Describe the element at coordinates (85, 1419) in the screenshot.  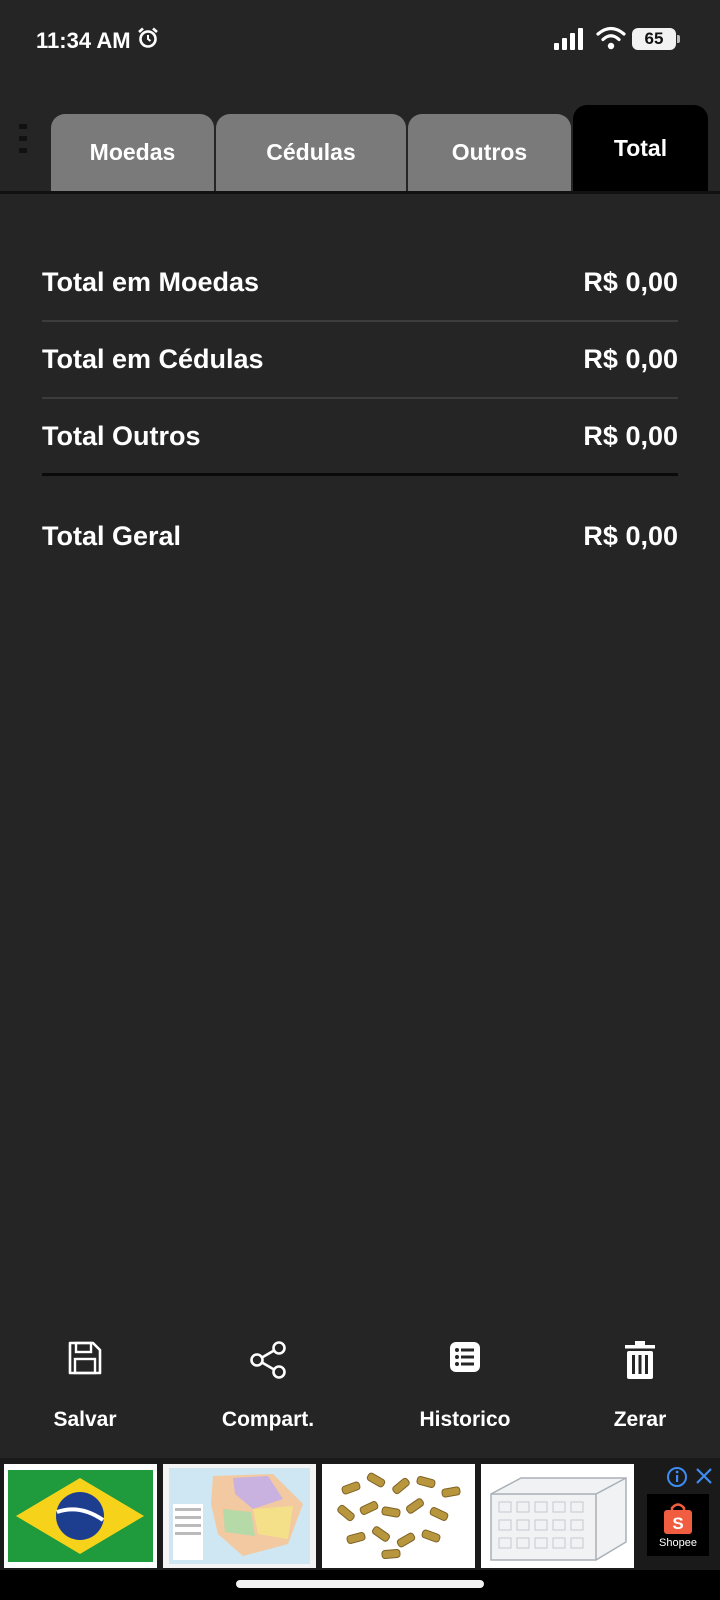
I see `save-label: Salvar` at that location.